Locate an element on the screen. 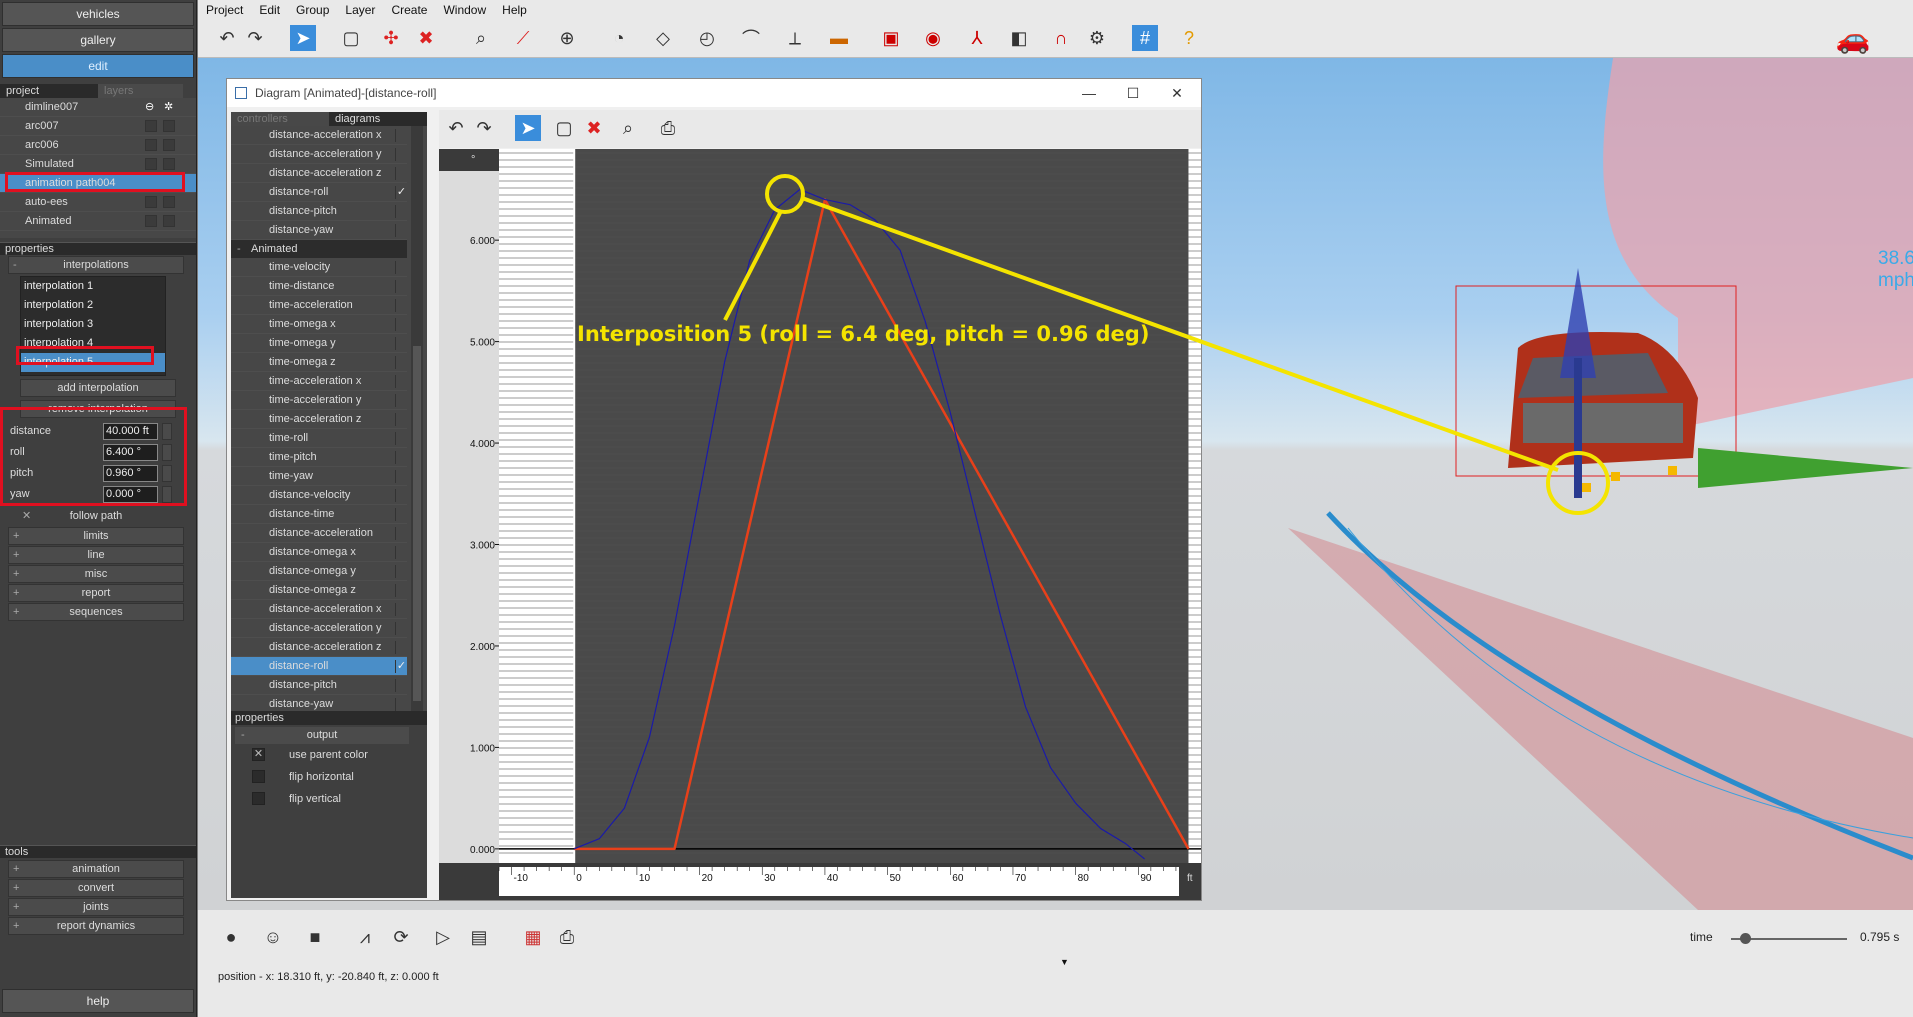 The height and width of the screenshot is (1017, 1913). play-icon: ▷ is located at coordinates (443, 937).